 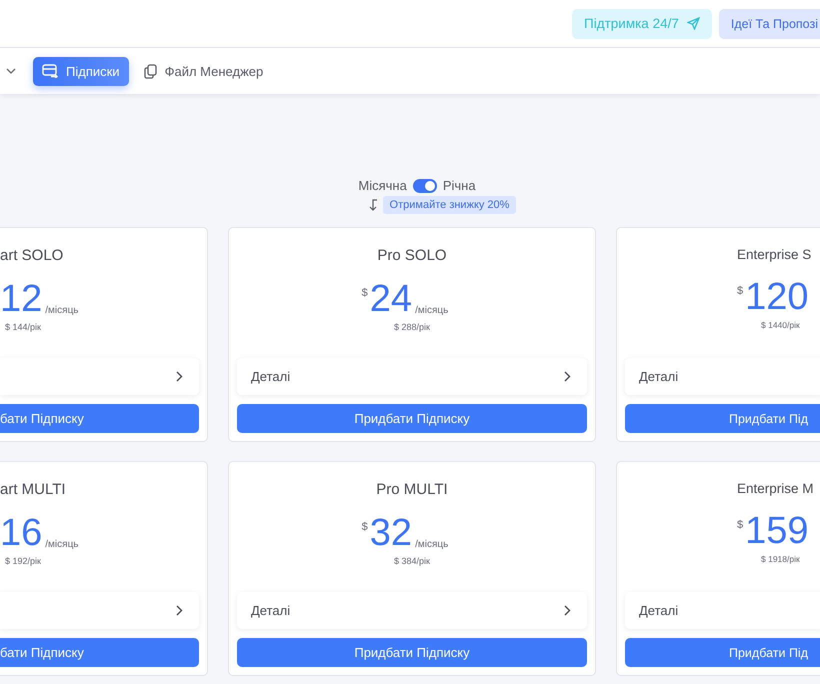 What do you see at coordinates (693, 23) in the screenshot?
I see `send-icon` at bounding box center [693, 23].